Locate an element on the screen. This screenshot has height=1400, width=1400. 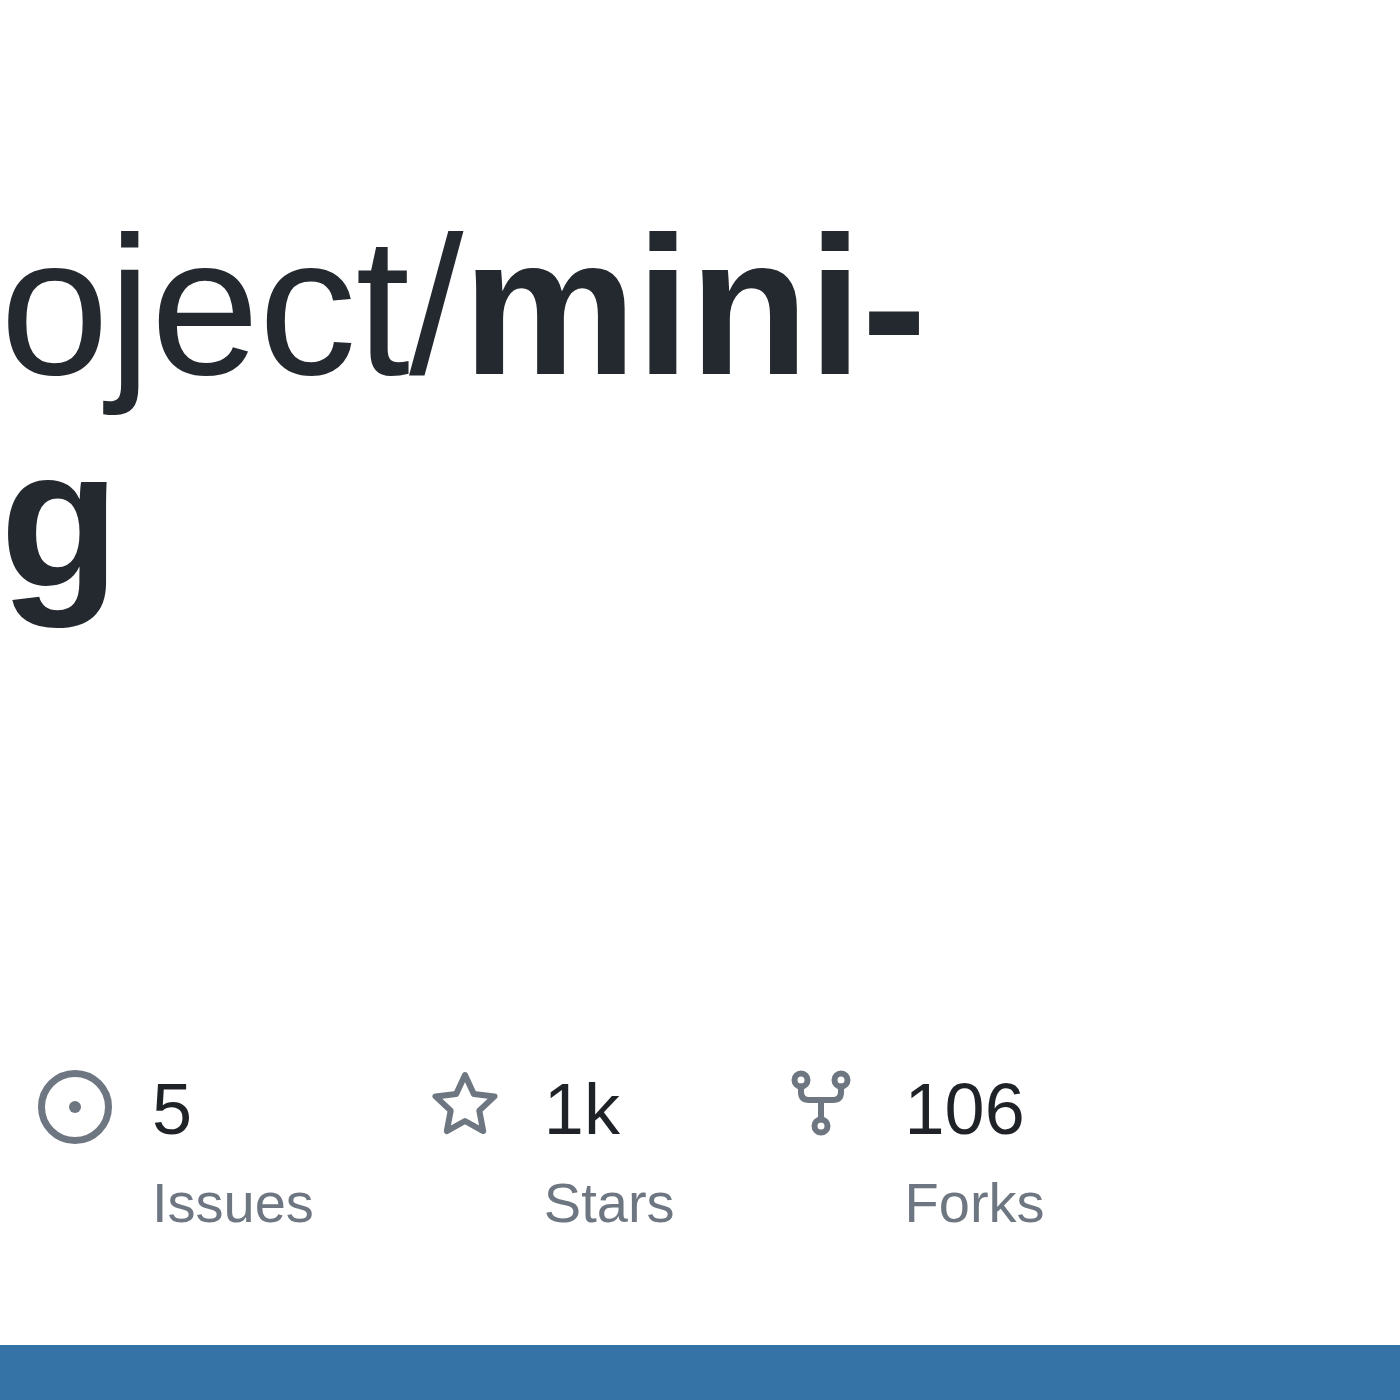
stat-count: 1k is located at coordinates (582, 1109).